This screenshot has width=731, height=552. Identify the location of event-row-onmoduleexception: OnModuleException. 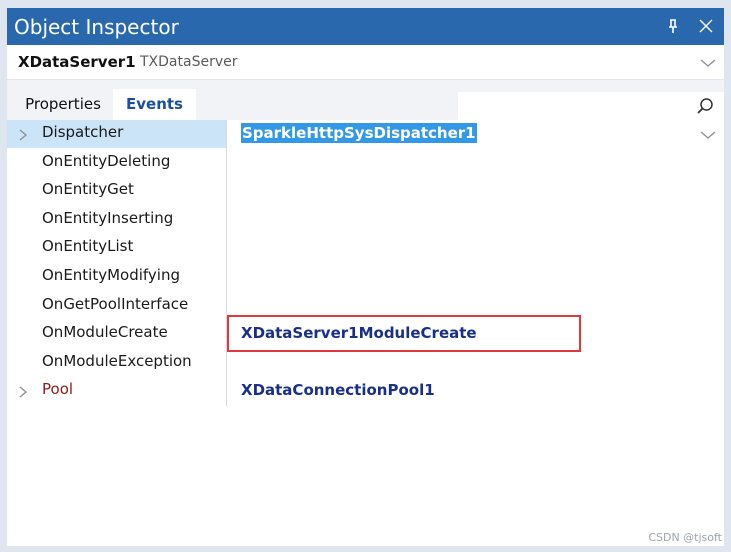
(365, 363).